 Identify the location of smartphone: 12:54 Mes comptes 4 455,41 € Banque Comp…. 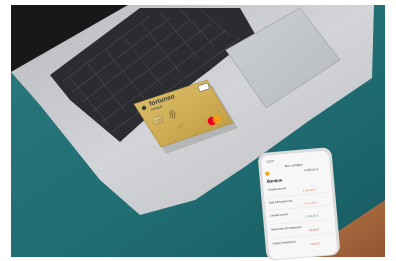
(299, 204).